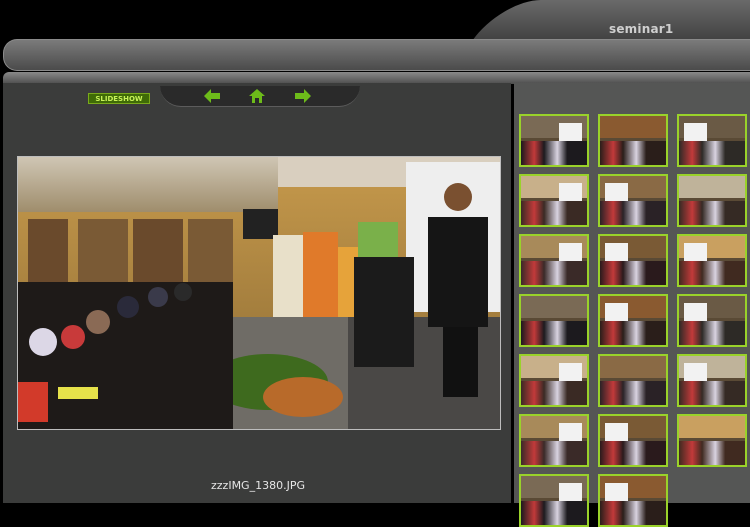  Describe the element at coordinates (119, 98) in the screenshot. I see `slideshow-button: SLIDESHOW` at that location.